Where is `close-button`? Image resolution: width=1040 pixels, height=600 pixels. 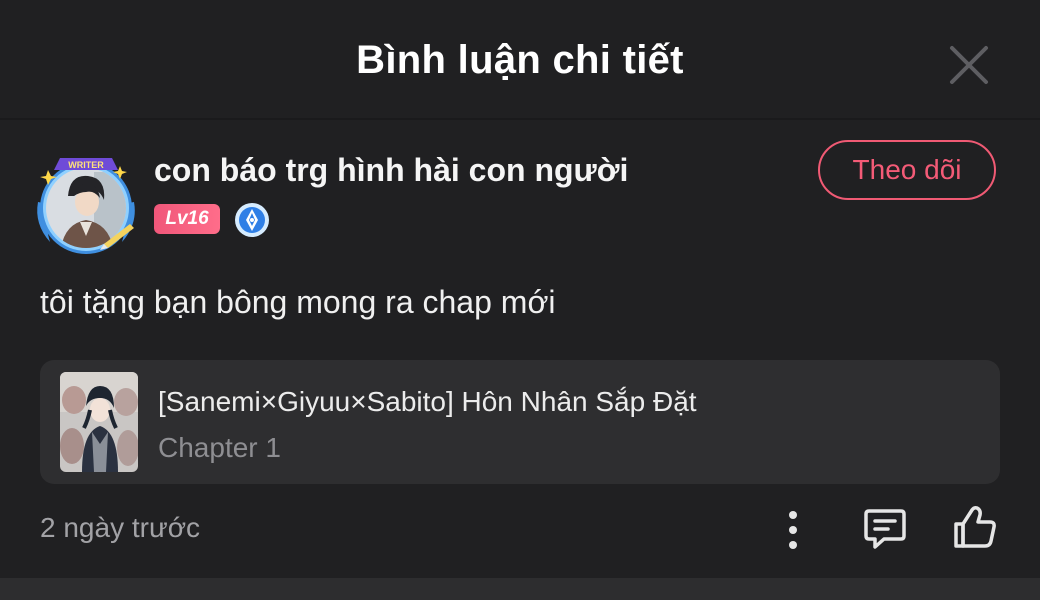 close-button is located at coordinates (969, 65).